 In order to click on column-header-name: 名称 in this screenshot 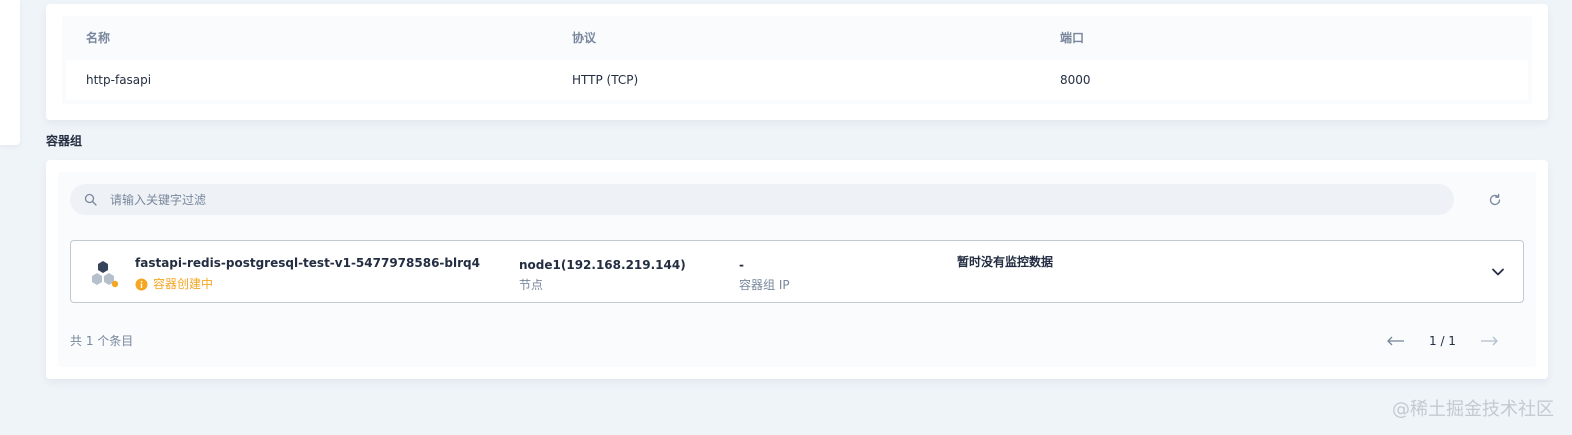, I will do `click(98, 38)`.